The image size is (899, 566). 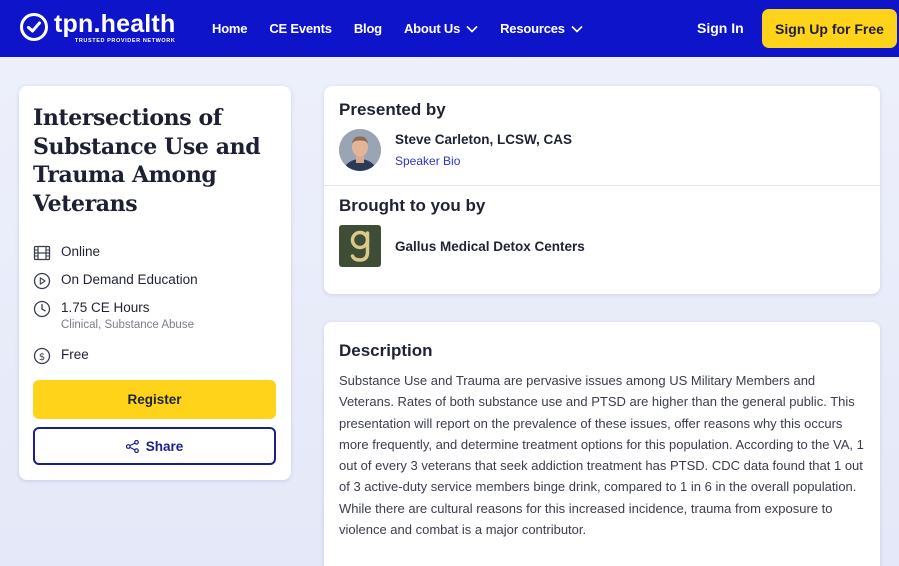 What do you see at coordinates (532, 28) in the screenshot?
I see `nav-resources-label: Resources` at bounding box center [532, 28].